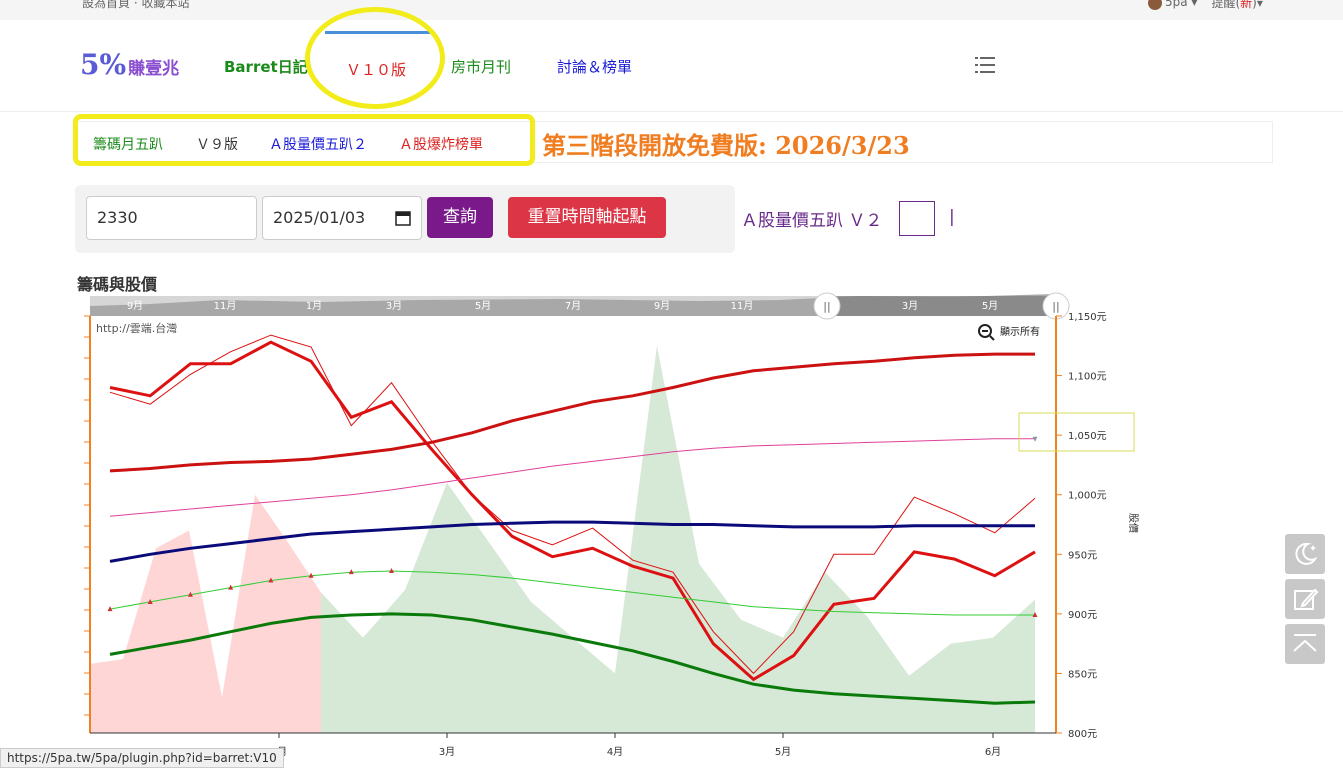  Describe the element at coordinates (304, 140) in the screenshot. I see `highlight-box` at that location.